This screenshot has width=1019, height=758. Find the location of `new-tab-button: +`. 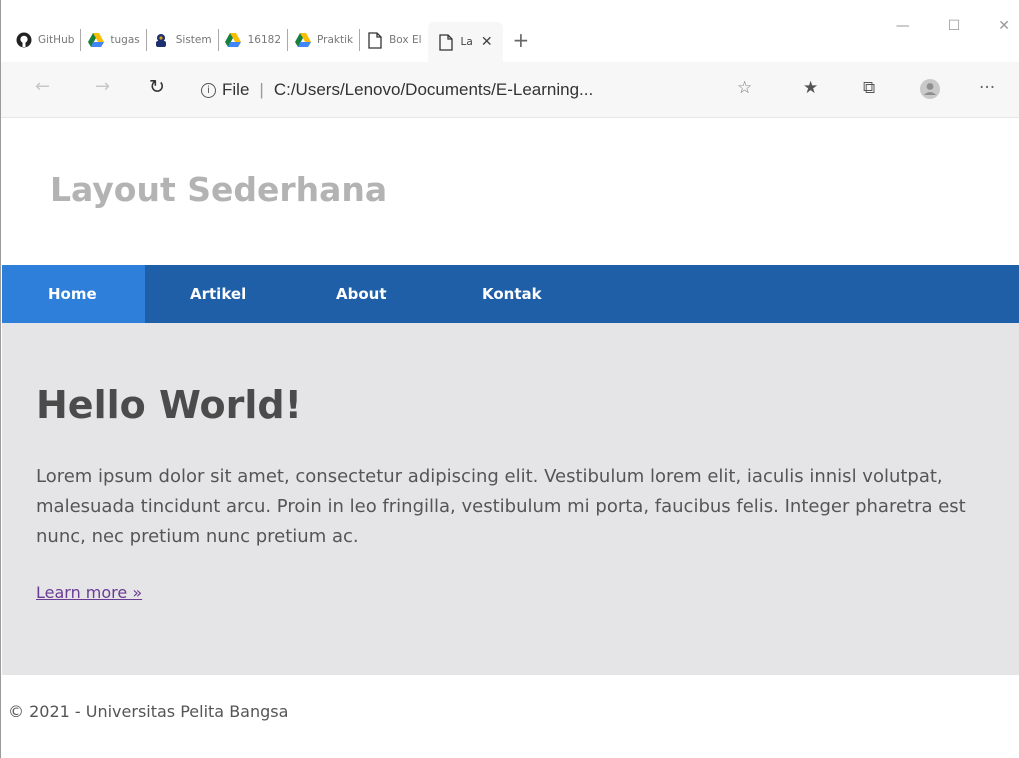

new-tab-button: + is located at coordinates (521, 40).